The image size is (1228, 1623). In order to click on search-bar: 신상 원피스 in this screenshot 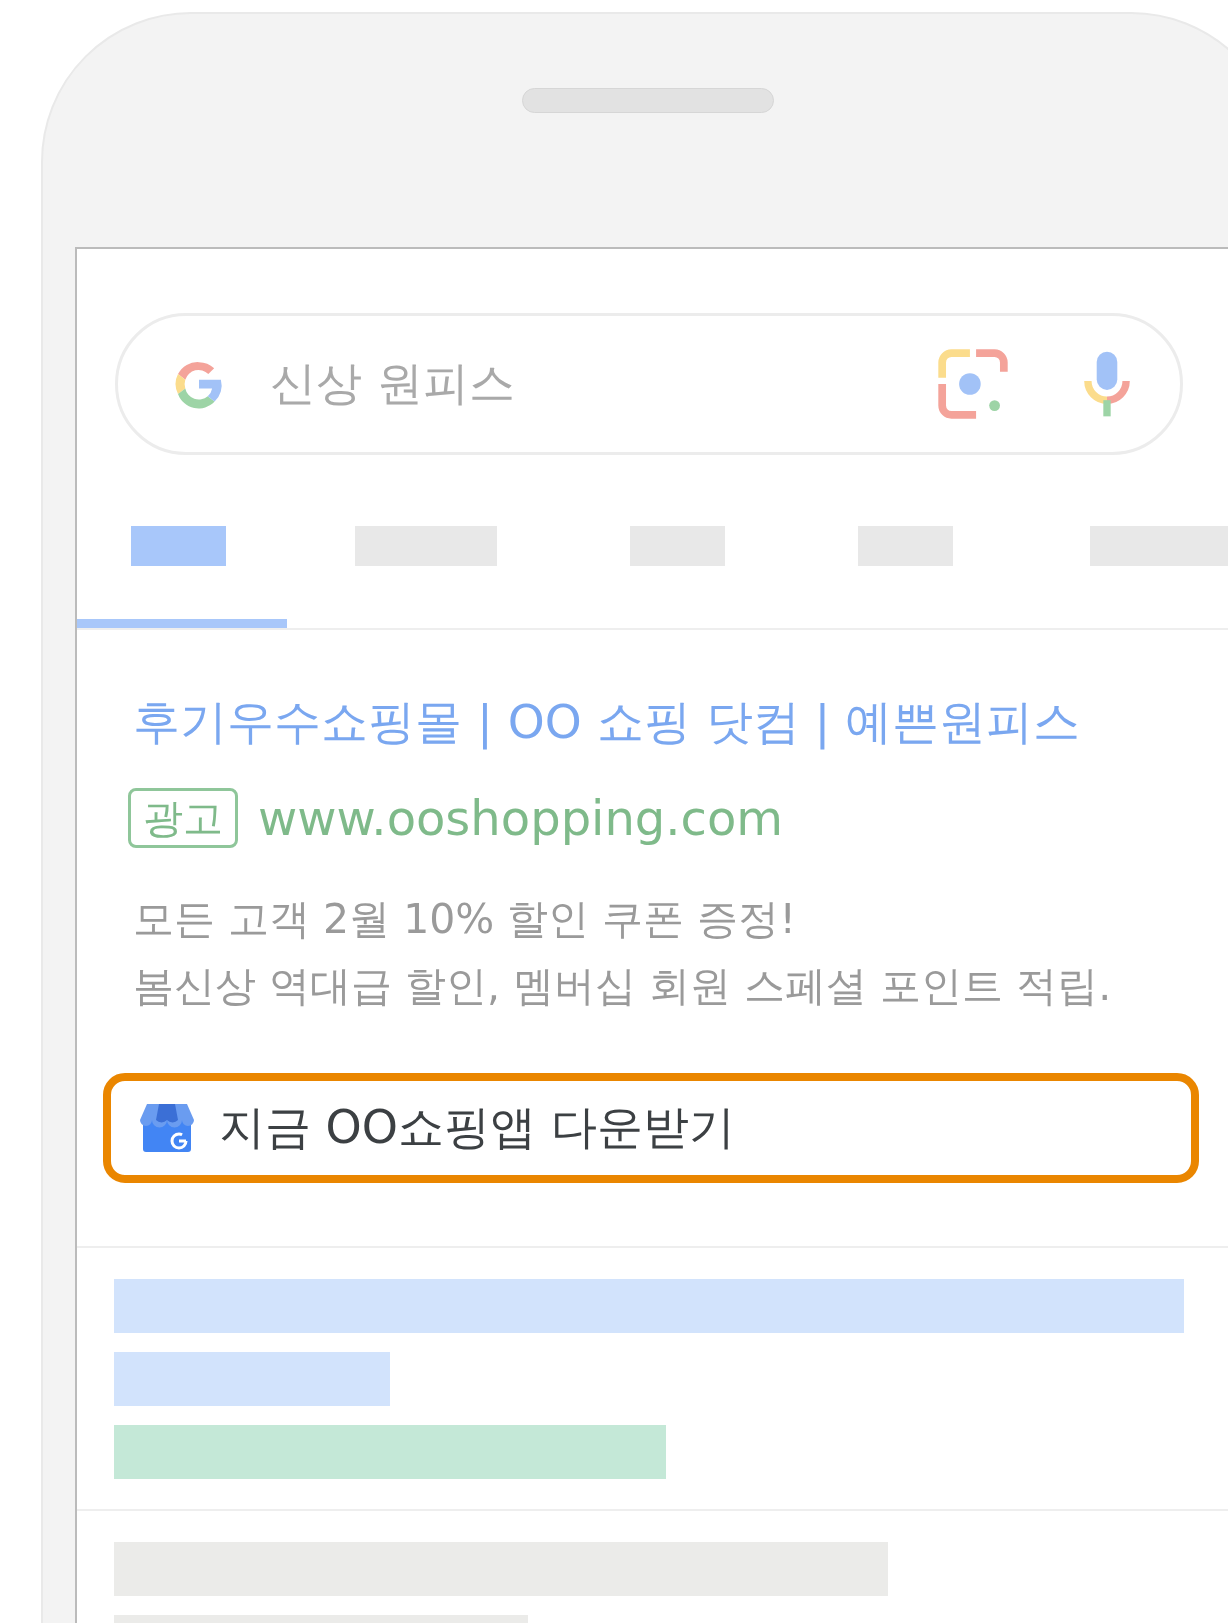, I will do `click(649, 384)`.